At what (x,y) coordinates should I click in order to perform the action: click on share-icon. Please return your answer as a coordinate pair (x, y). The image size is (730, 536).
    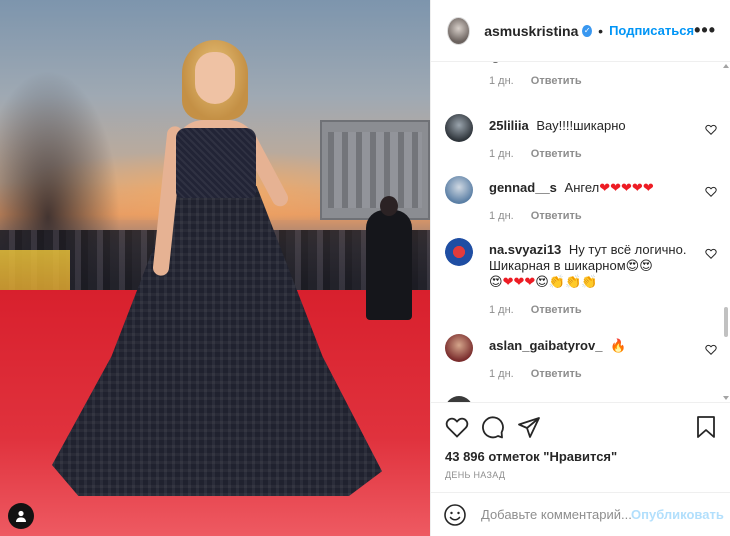
    Looking at the image, I should click on (529, 427).